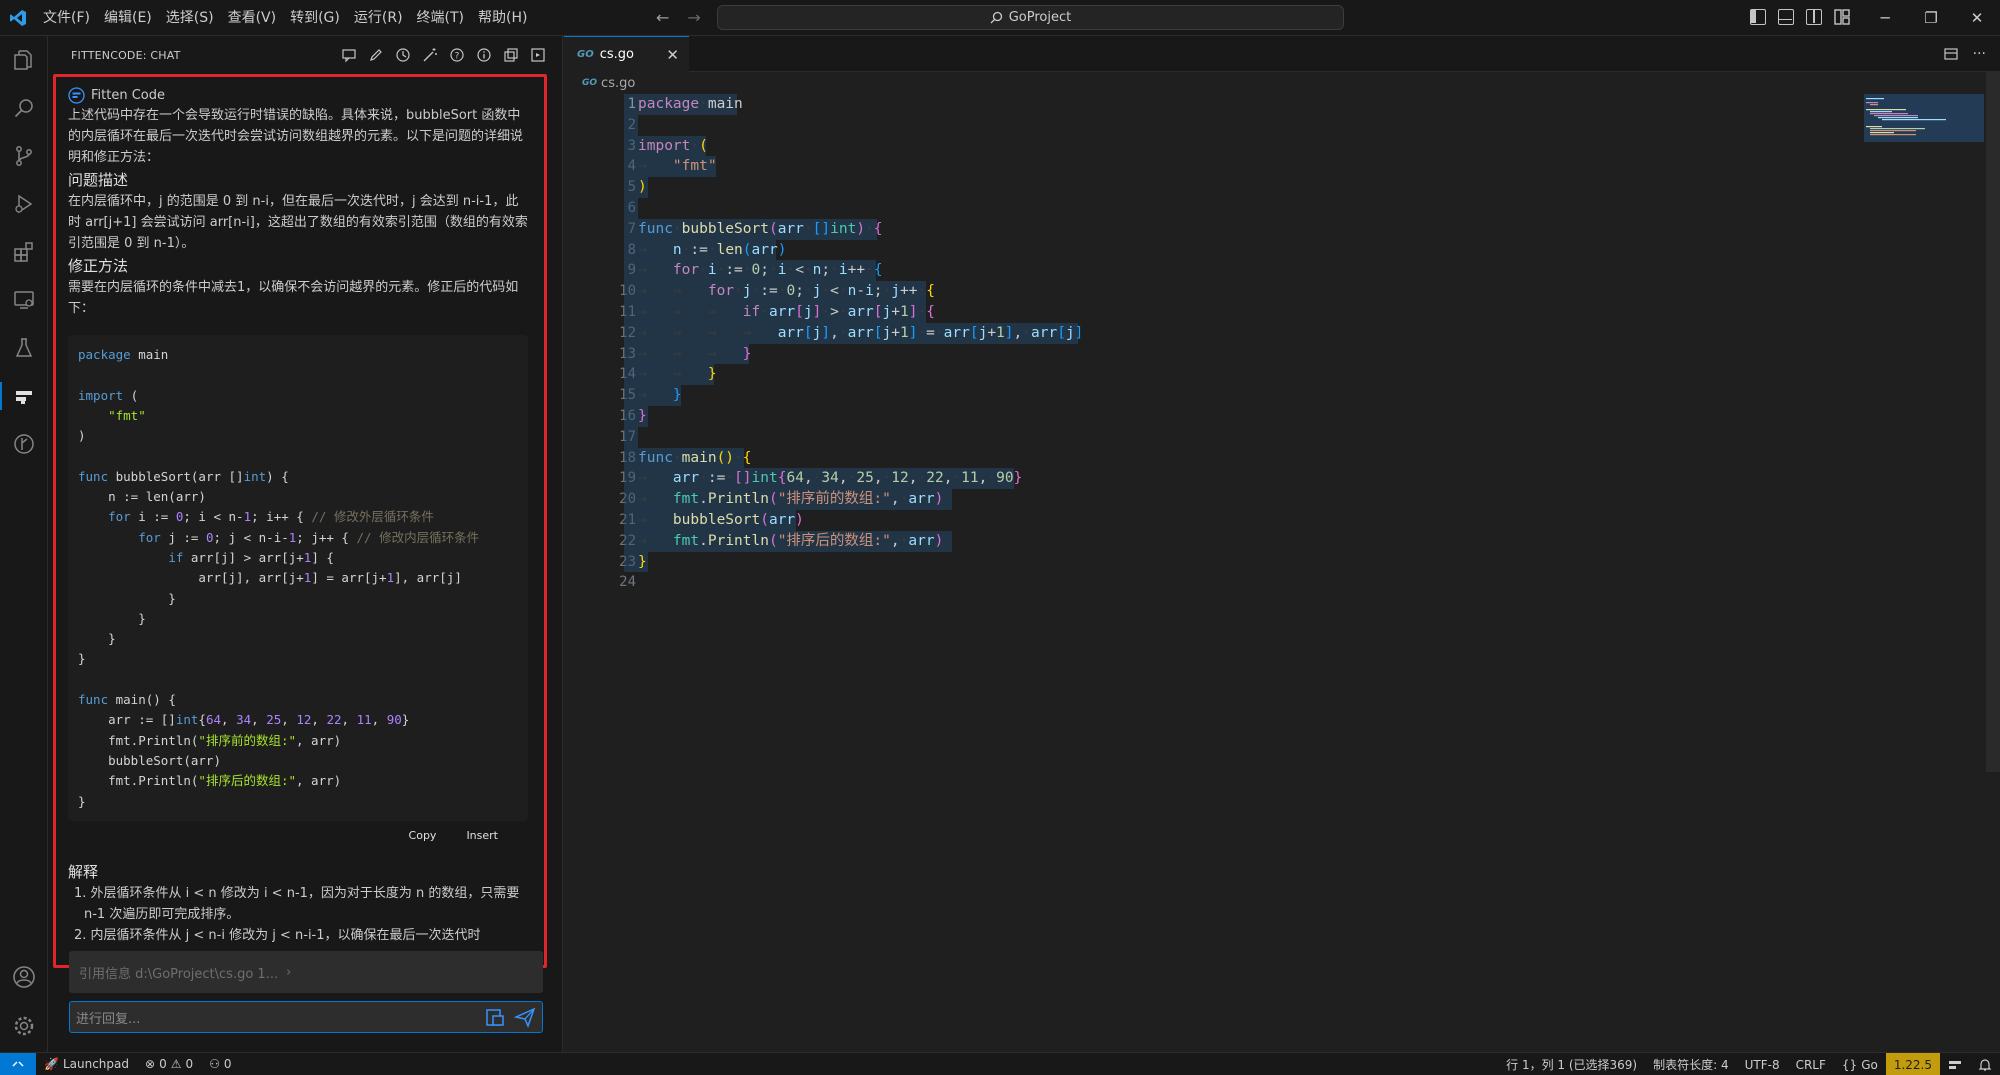  What do you see at coordinates (1786, 17) in the screenshot?
I see `toggle-panel-icon` at bounding box center [1786, 17].